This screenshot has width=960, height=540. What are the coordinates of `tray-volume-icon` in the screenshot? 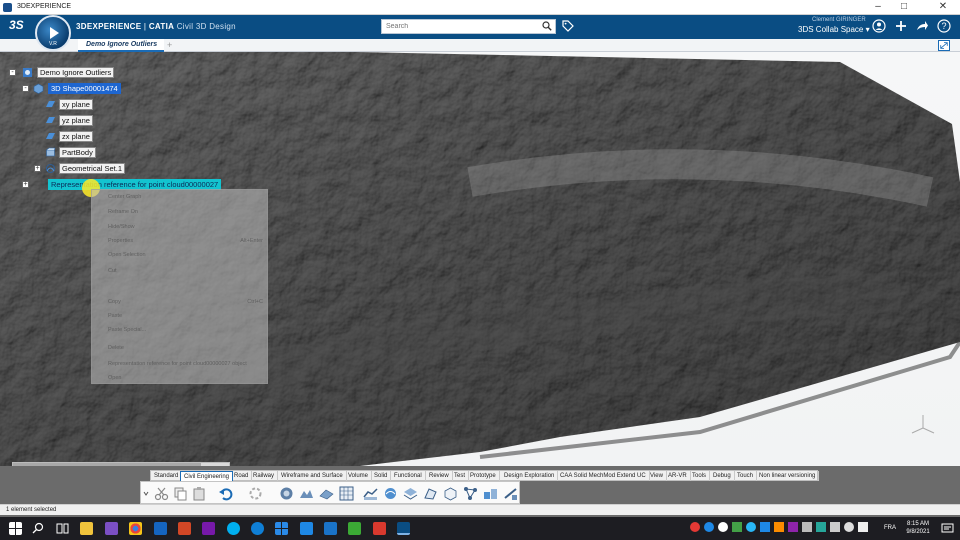 It's located at (863, 527).